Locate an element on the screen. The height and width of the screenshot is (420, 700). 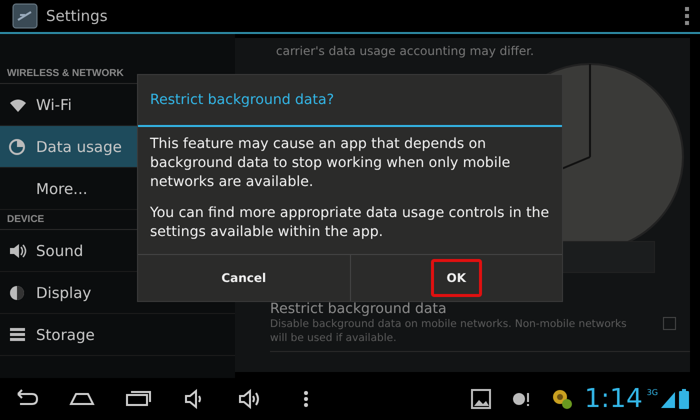
checkbox is located at coordinates (669, 323).